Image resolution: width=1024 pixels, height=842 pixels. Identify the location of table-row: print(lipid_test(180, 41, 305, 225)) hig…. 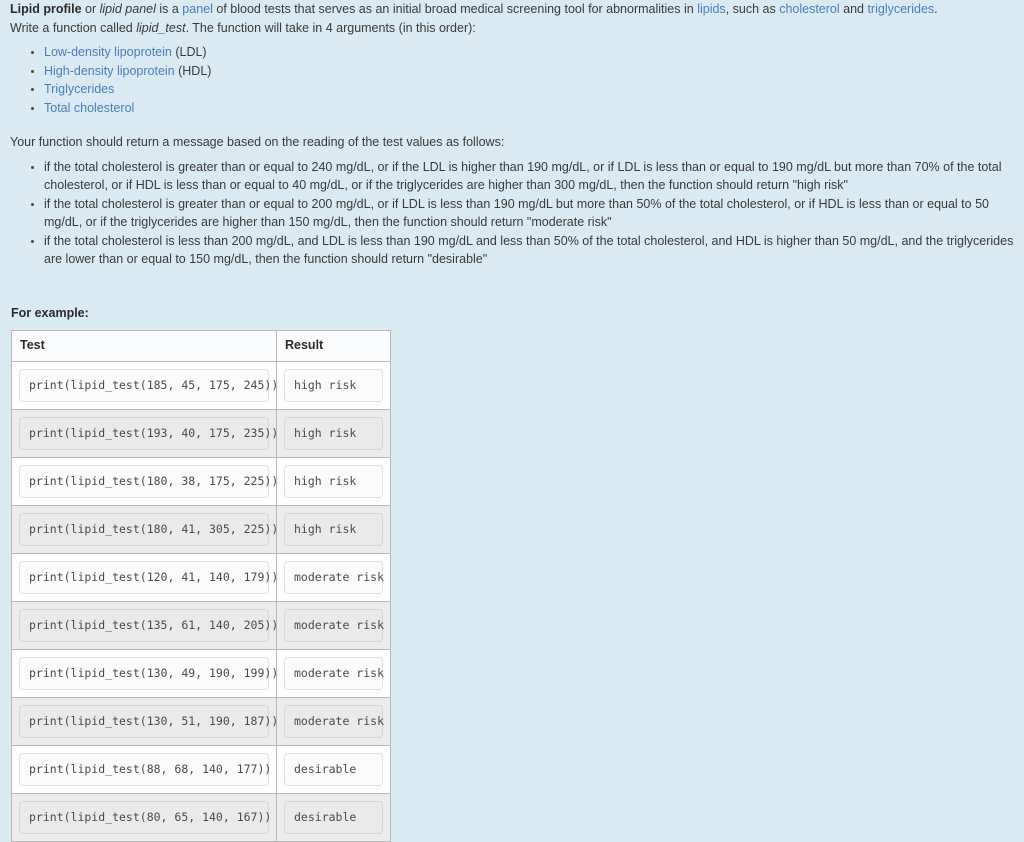
(201, 529).